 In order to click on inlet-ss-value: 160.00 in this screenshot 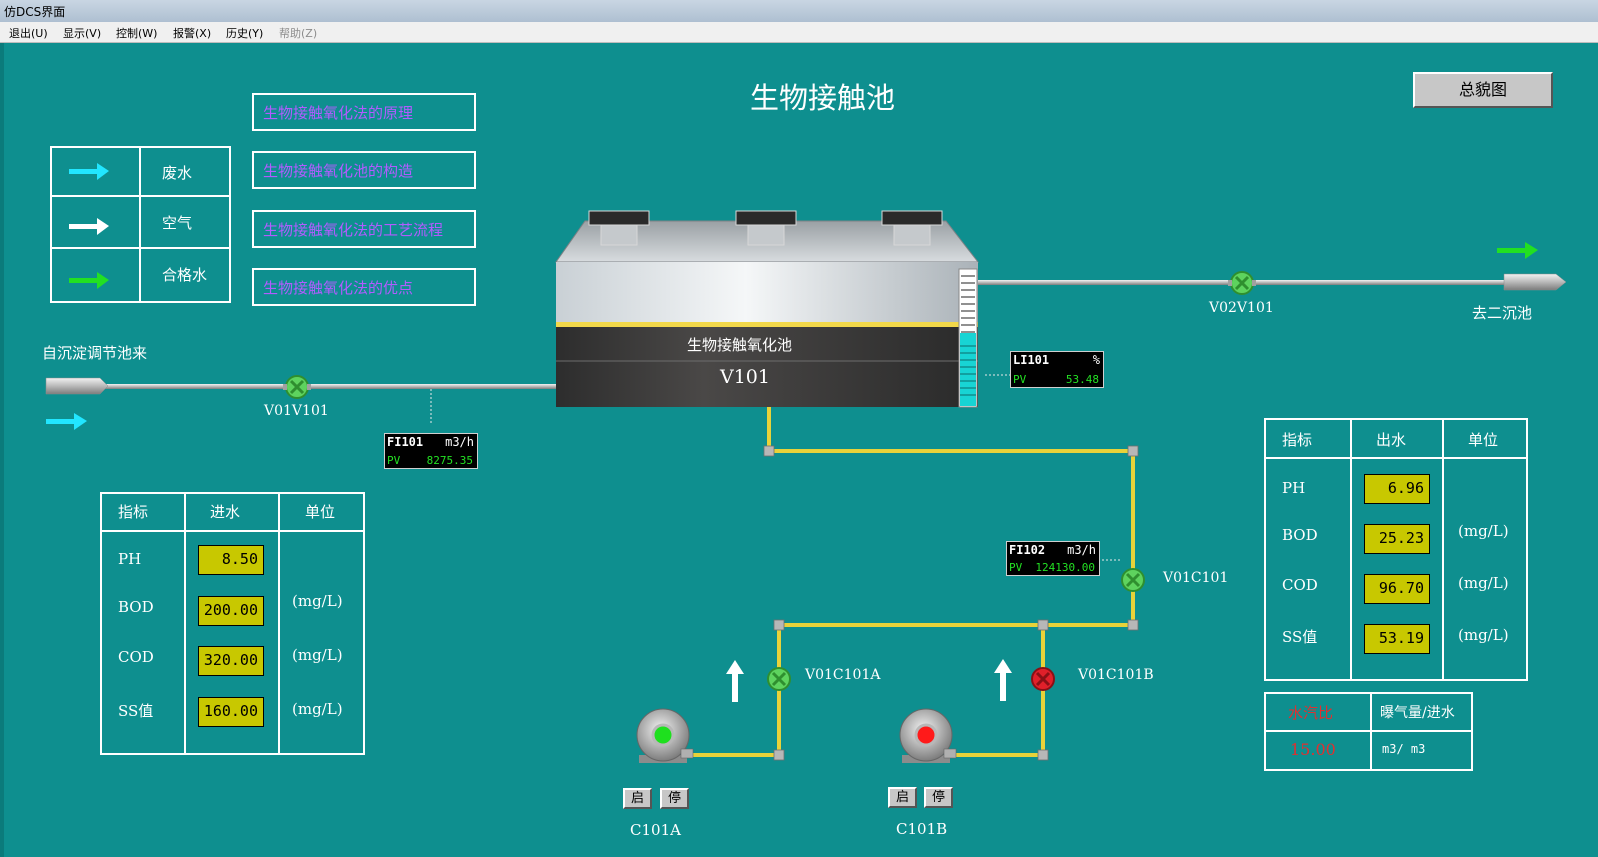, I will do `click(231, 712)`.